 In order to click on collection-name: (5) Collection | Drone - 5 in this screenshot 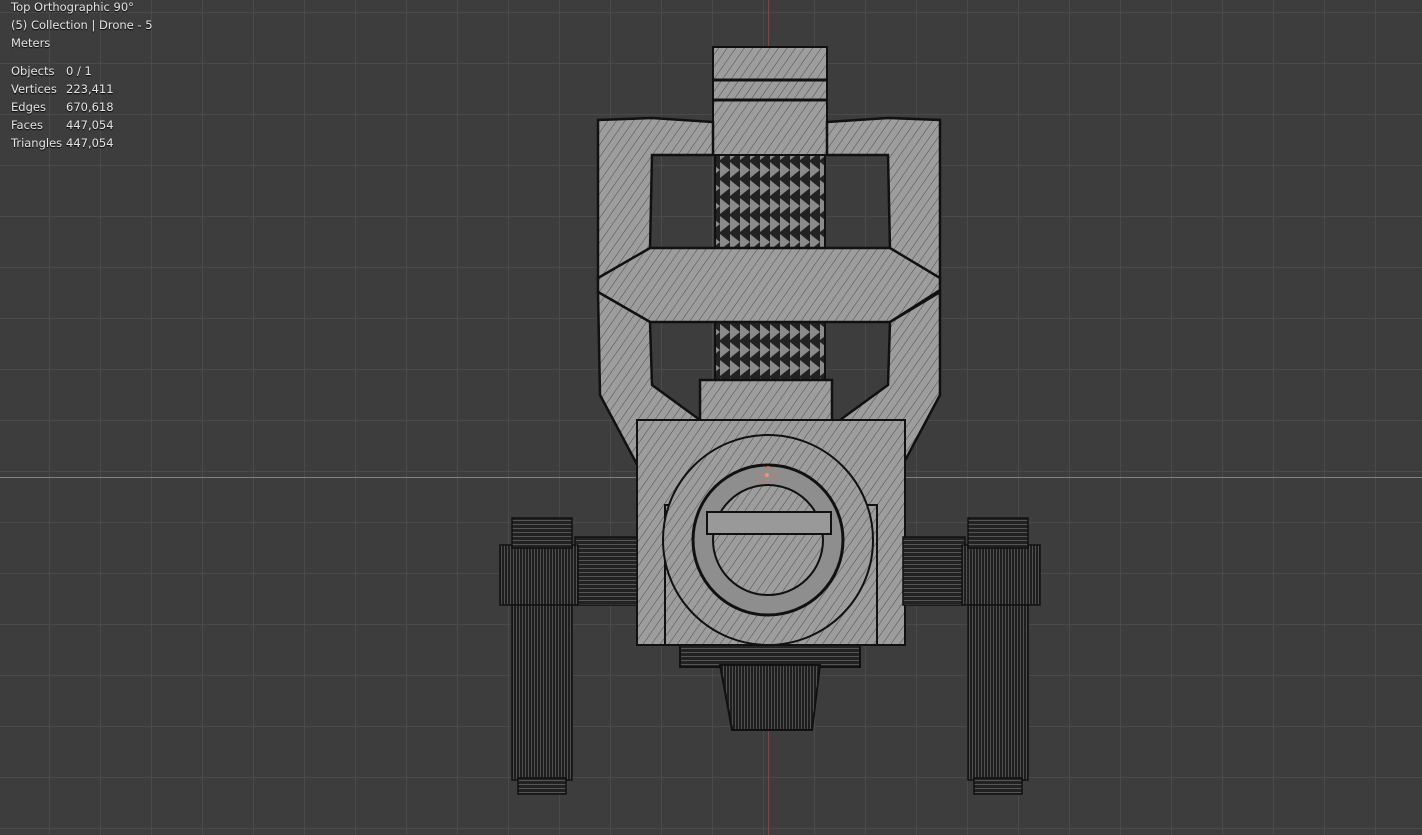, I will do `click(82, 25)`.